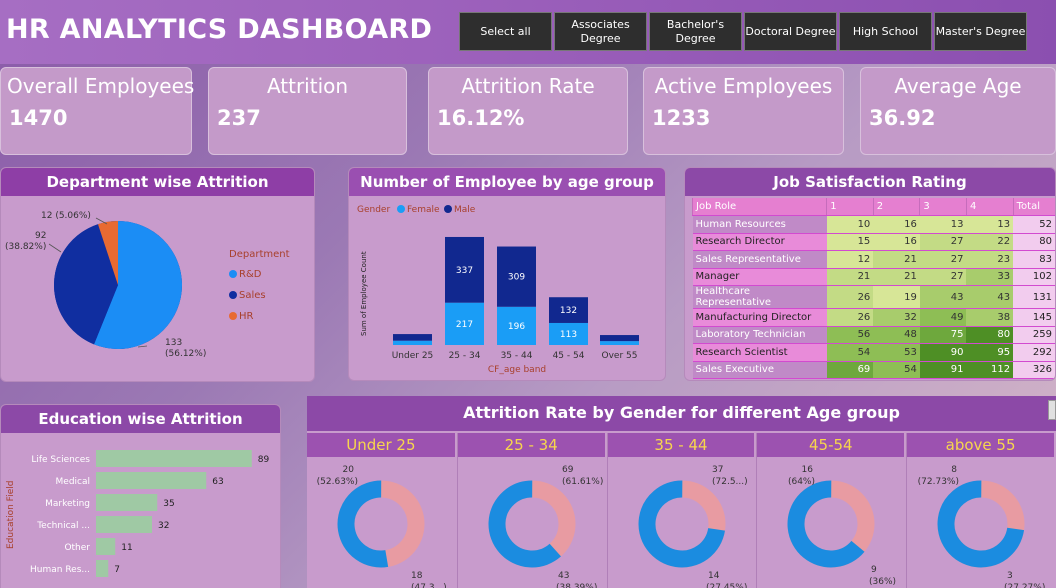  What do you see at coordinates (620, 356) in the screenshot?
I see `x-tick-label-4: Over 55` at bounding box center [620, 356].